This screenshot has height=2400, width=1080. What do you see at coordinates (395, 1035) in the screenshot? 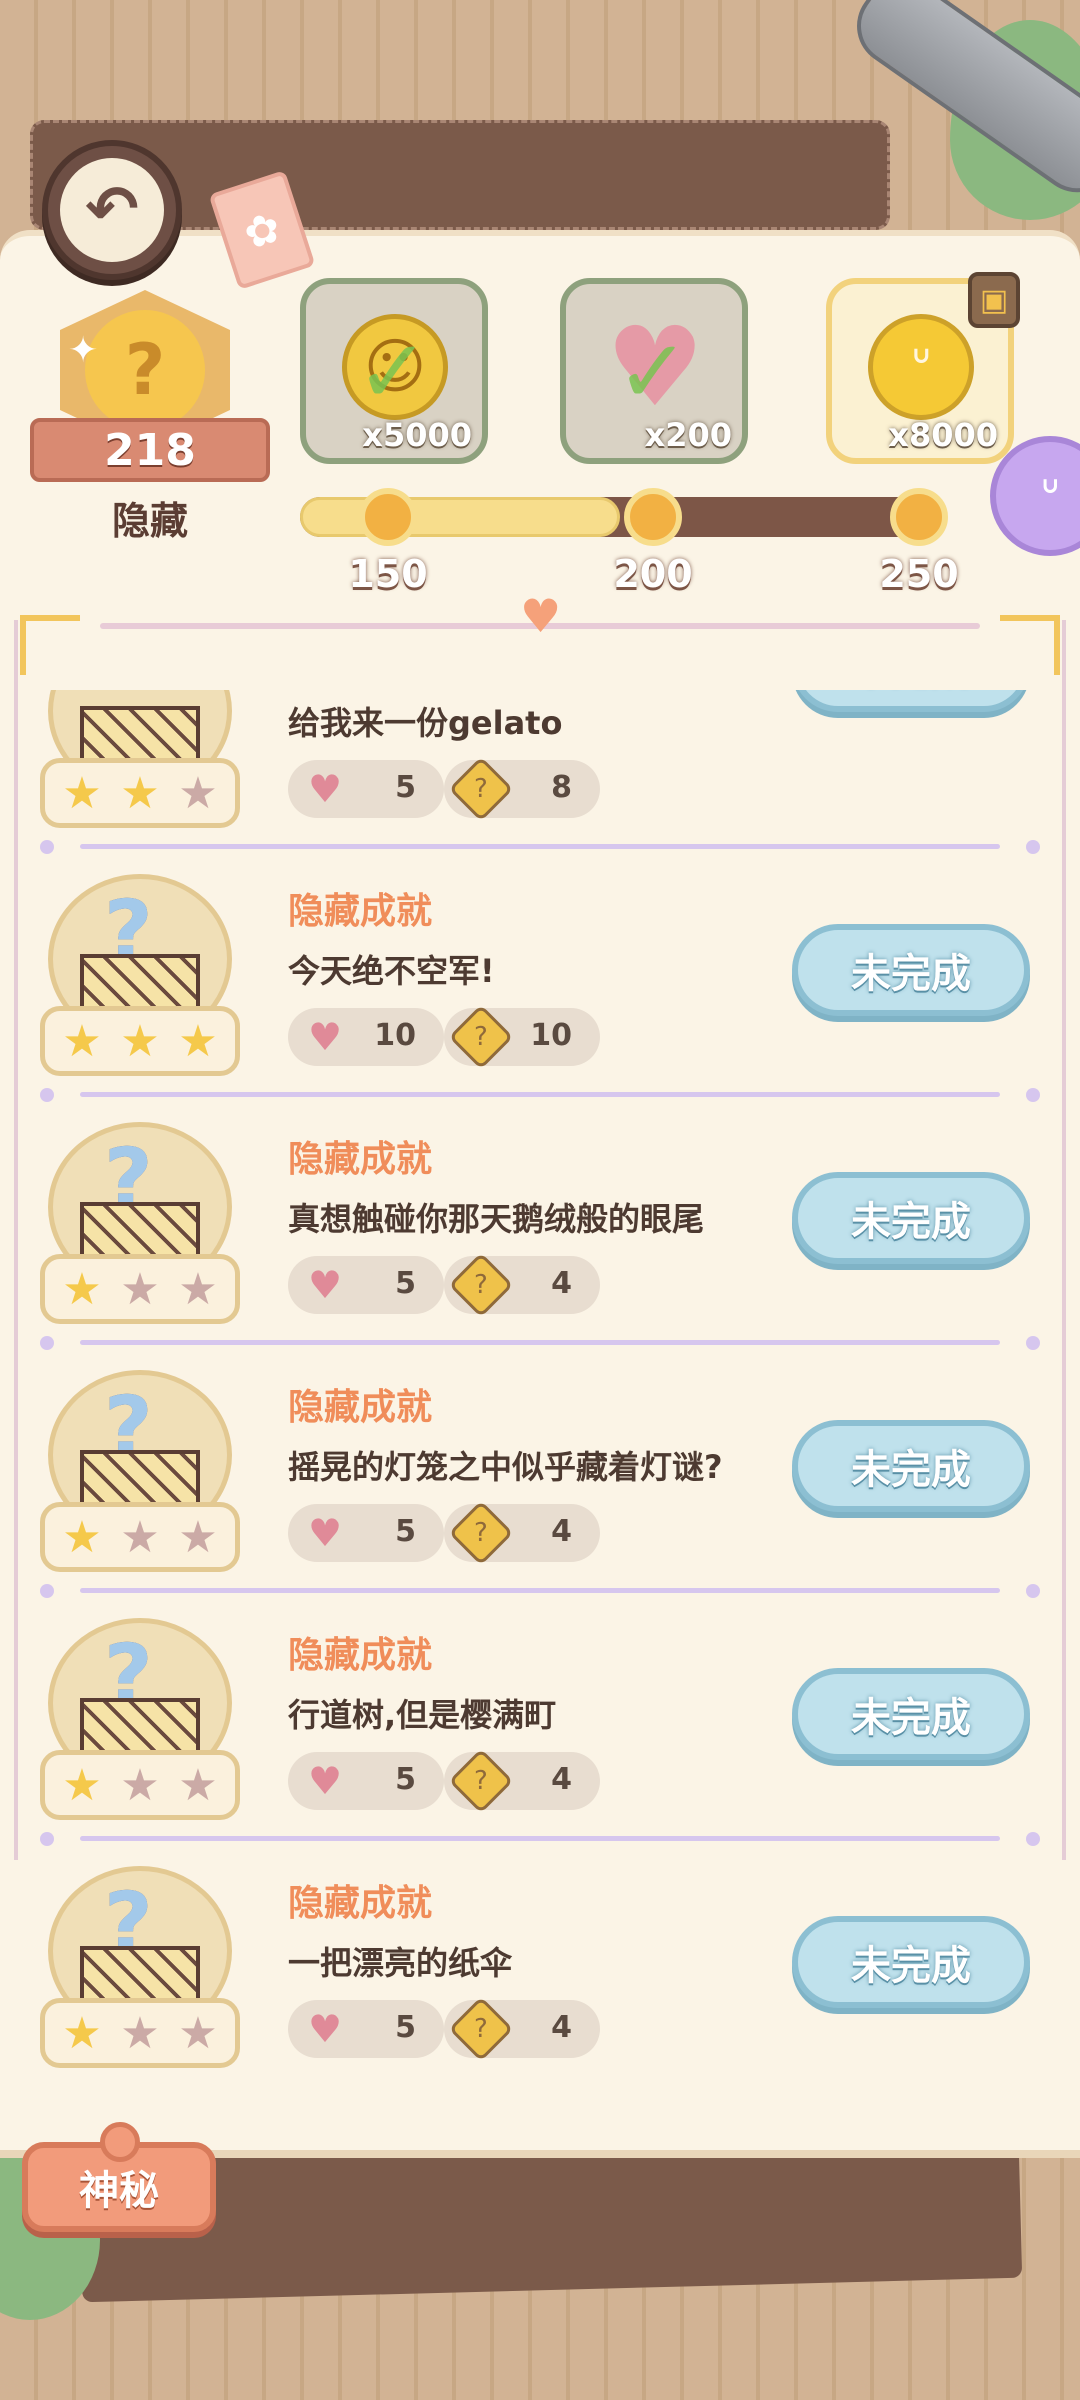
I see `heart-value: 10` at bounding box center [395, 1035].